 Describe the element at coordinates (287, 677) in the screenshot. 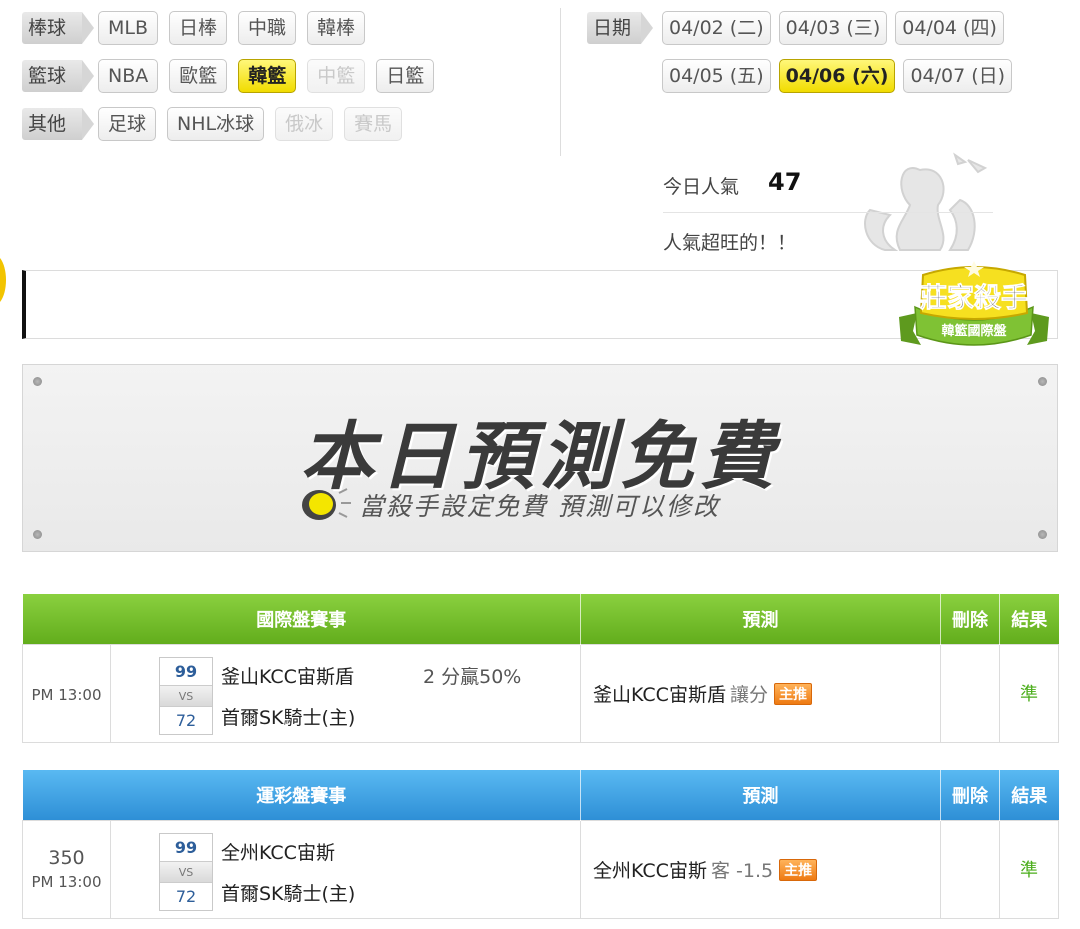

I see `away-team: 釜山KCC宙斯盾` at that location.